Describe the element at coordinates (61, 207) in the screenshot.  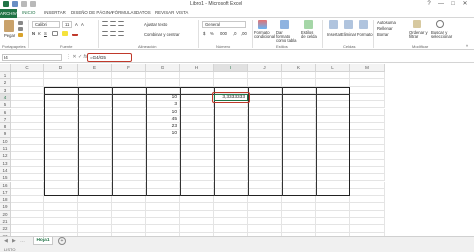
I see `cell-d19` at that location.